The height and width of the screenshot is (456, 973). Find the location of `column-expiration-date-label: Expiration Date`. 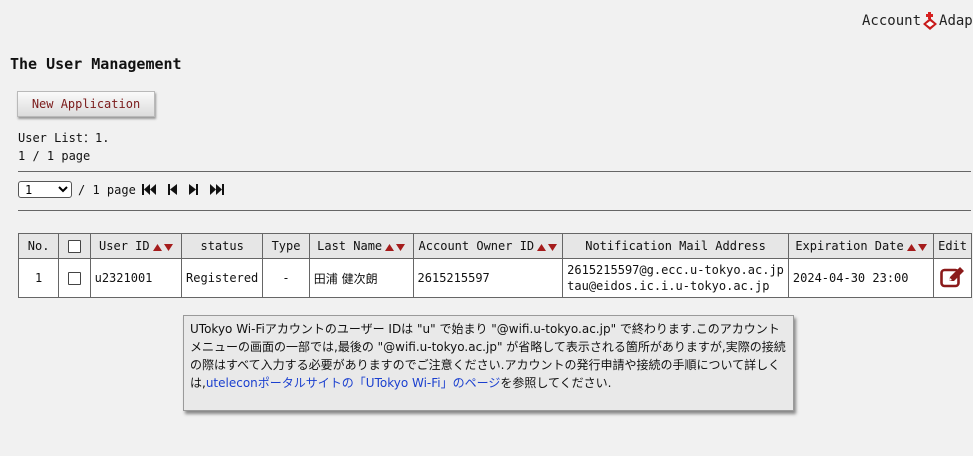

column-expiration-date-label: Expiration Date is located at coordinates (849, 246).